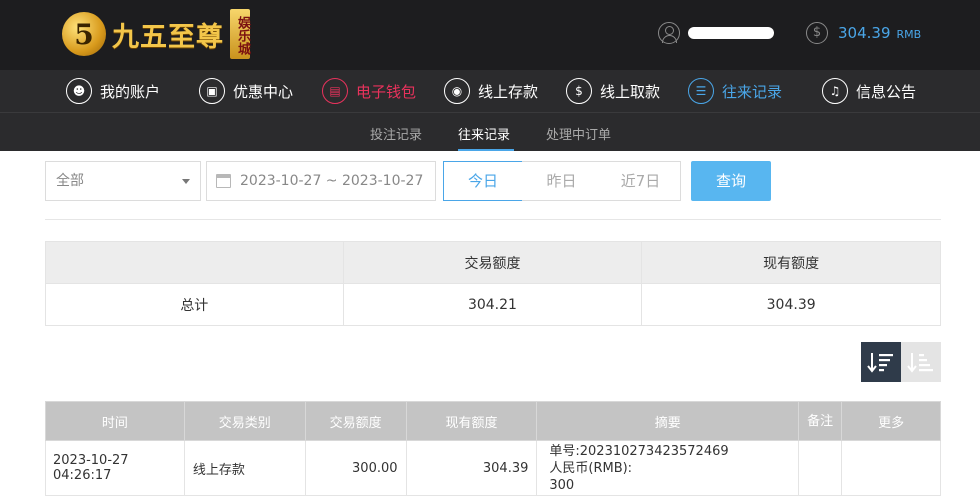  Describe the element at coordinates (457, 91) in the screenshot. I see `deposit-icon: ◉` at that location.